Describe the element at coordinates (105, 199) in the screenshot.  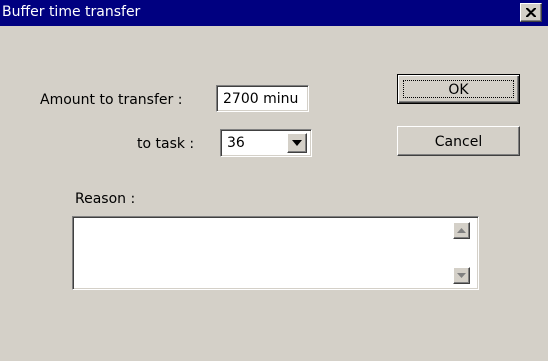
I see `reason-label: Reason :` at that location.